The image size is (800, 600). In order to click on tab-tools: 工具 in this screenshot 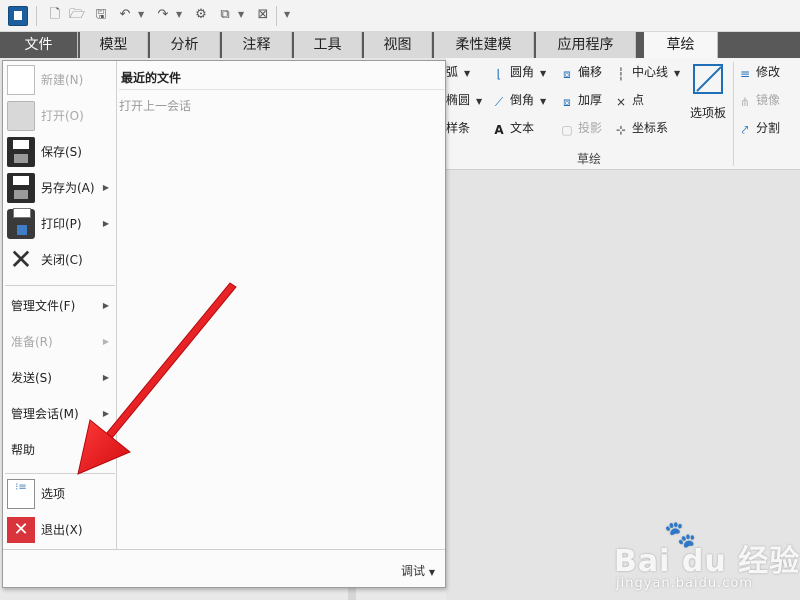, I will do `click(328, 45)`.